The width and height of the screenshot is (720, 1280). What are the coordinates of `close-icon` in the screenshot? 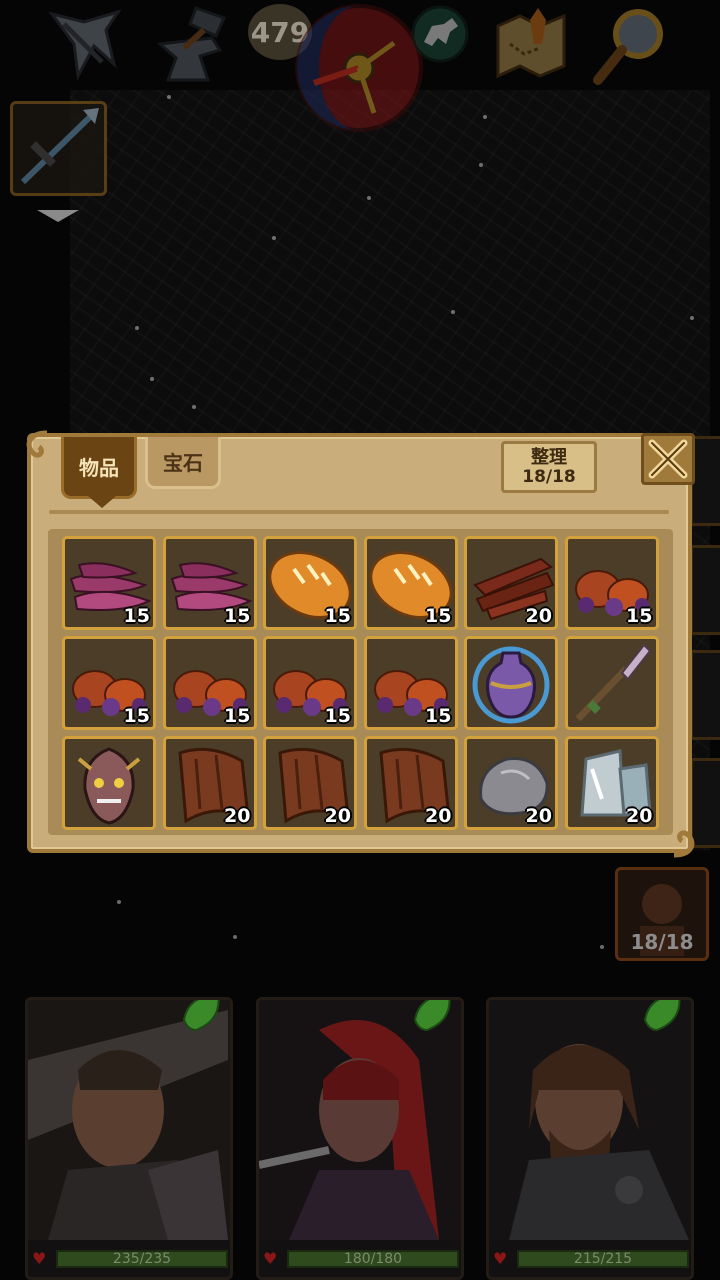 It's located at (668, 459).